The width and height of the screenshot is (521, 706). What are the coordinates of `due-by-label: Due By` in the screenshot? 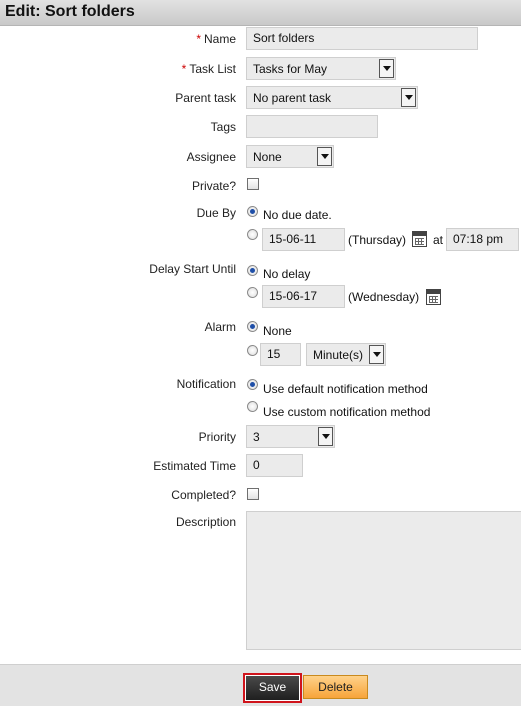 It's located at (216, 213).